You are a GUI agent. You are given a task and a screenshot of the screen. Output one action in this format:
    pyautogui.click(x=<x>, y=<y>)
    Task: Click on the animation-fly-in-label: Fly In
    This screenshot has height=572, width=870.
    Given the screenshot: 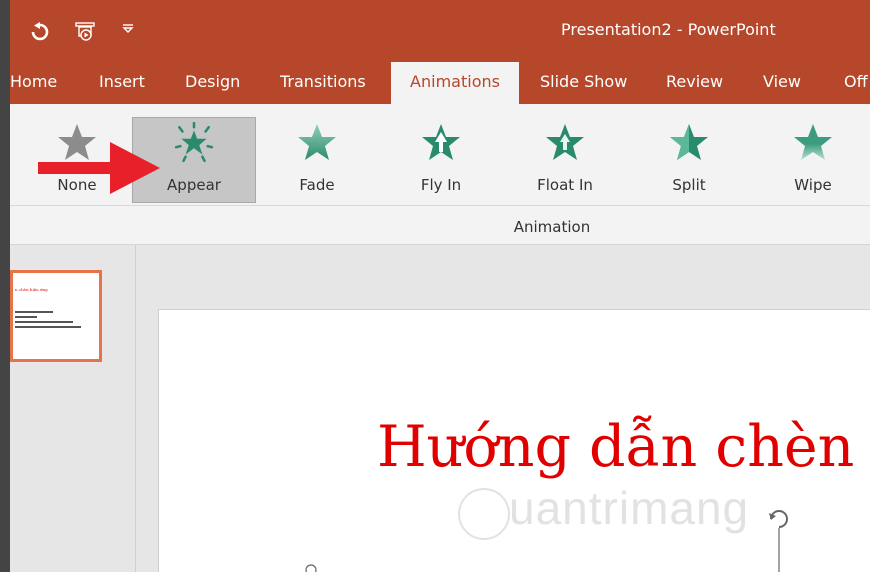 What is the action you would take?
    pyautogui.click(x=441, y=185)
    